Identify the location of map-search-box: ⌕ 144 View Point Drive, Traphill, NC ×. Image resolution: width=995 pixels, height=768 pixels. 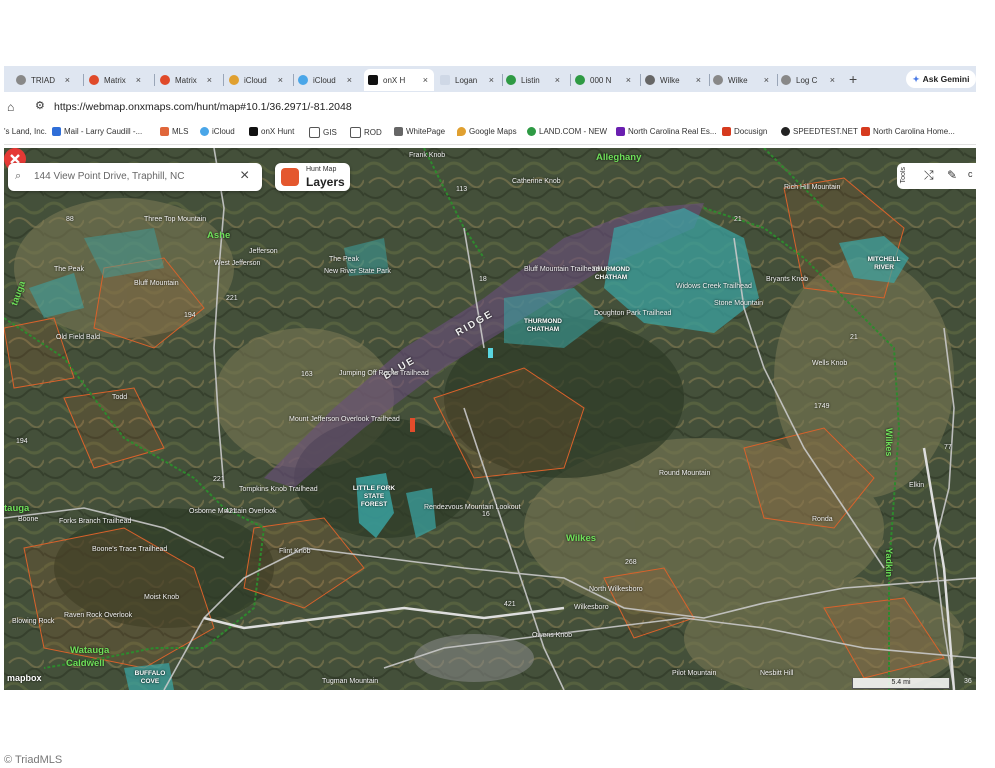
(135, 177).